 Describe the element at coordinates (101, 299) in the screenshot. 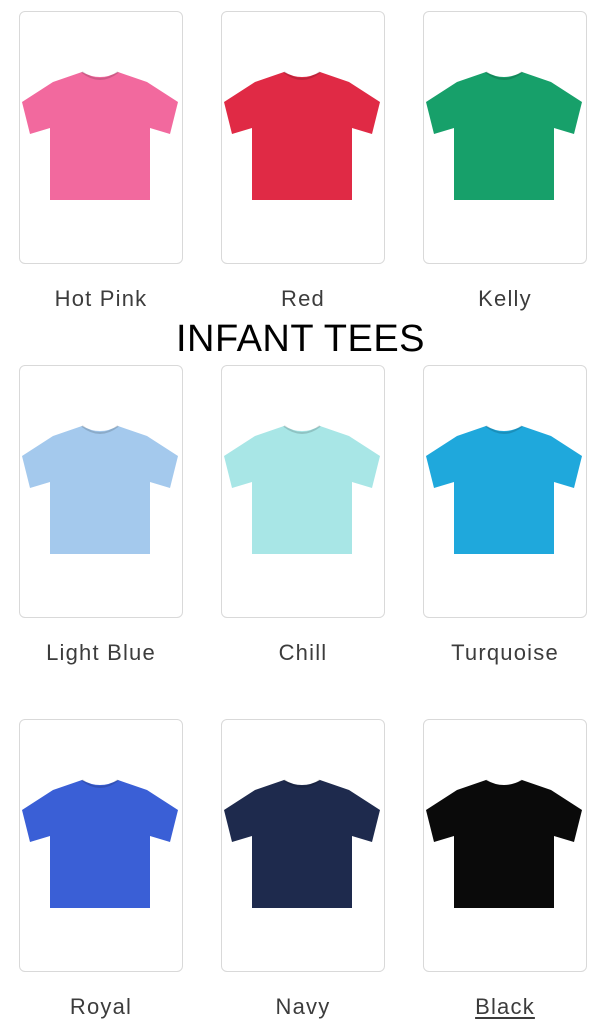

I see `swatch-label-hot-pink: Hot Pink` at that location.